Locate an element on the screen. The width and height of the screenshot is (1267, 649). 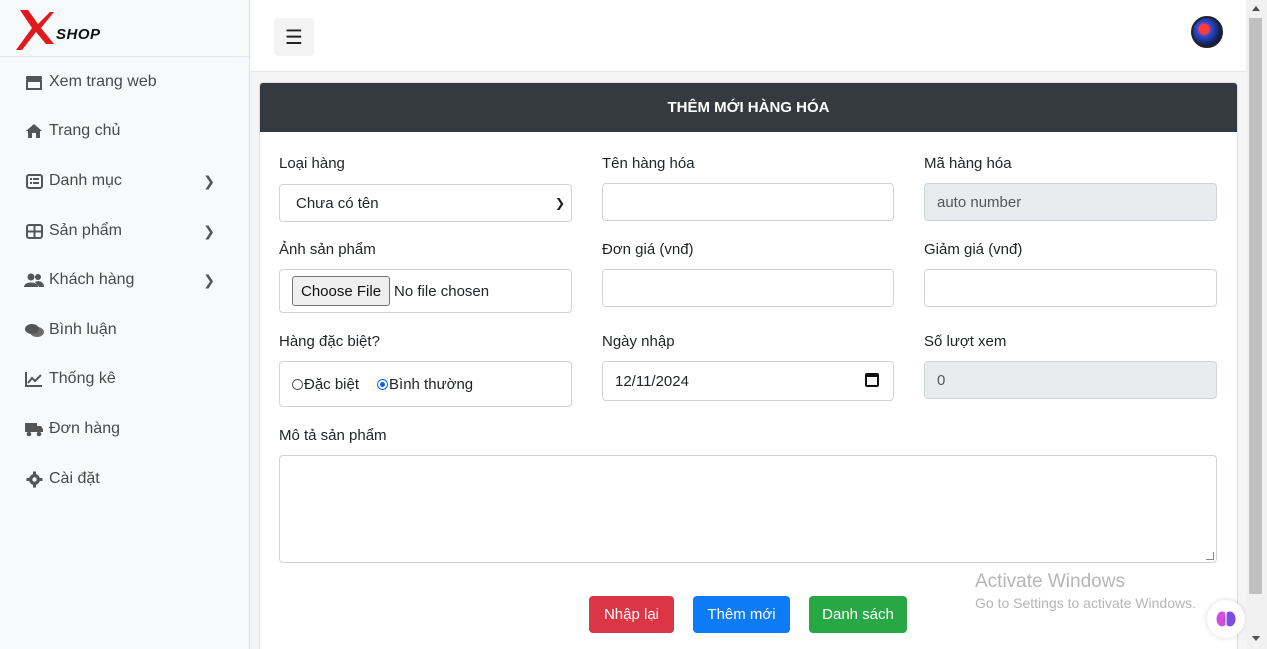
x-logo-icon is located at coordinates (35, 30).